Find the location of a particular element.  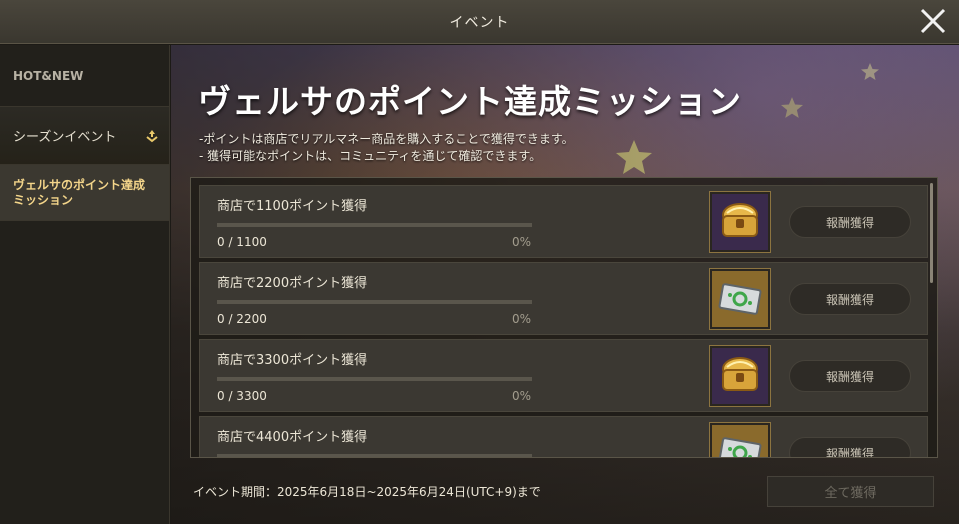

mission-row: 商店で3300ポイント獲得 0 / 3300 0% 報酬獲得 is located at coordinates (563, 375).